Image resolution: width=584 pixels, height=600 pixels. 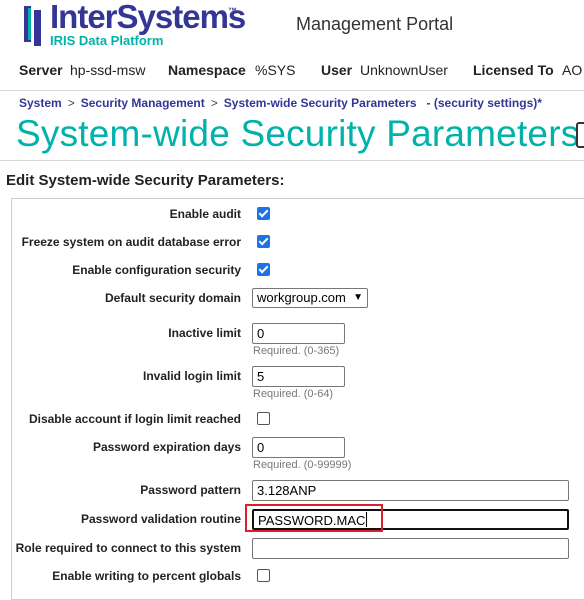 I want to click on disable-account-label: Disable account if login limit reached, so click(x=134, y=419).